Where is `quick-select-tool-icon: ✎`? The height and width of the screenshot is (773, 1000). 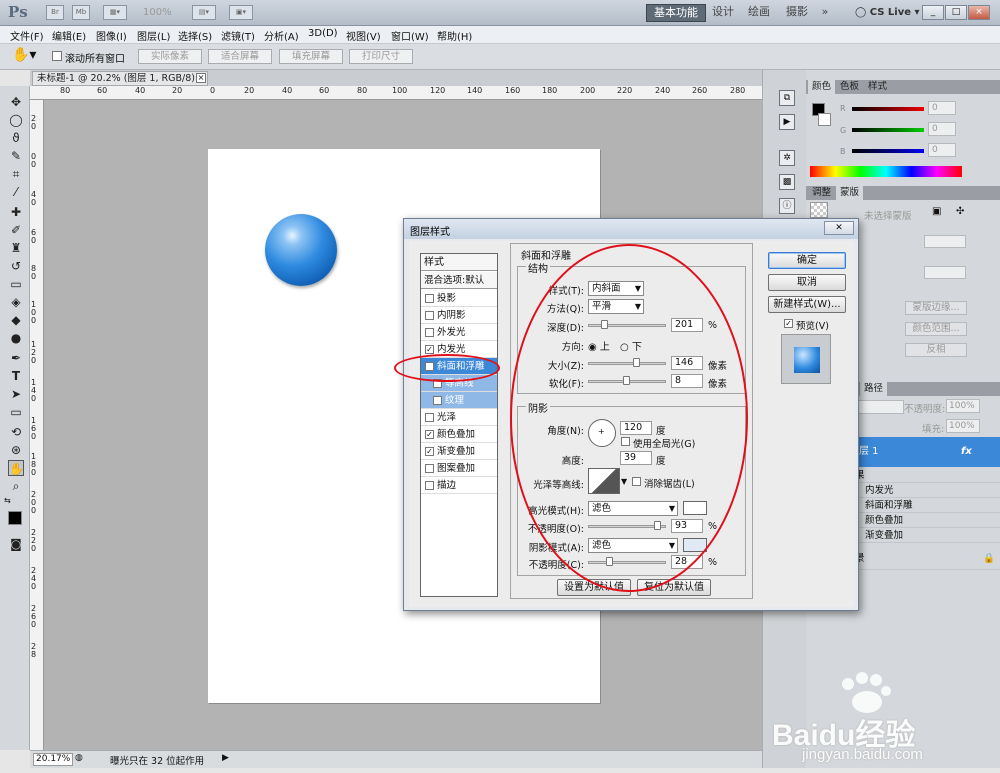
quick-select-tool-icon: ✎ is located at coordinates (16, 156).